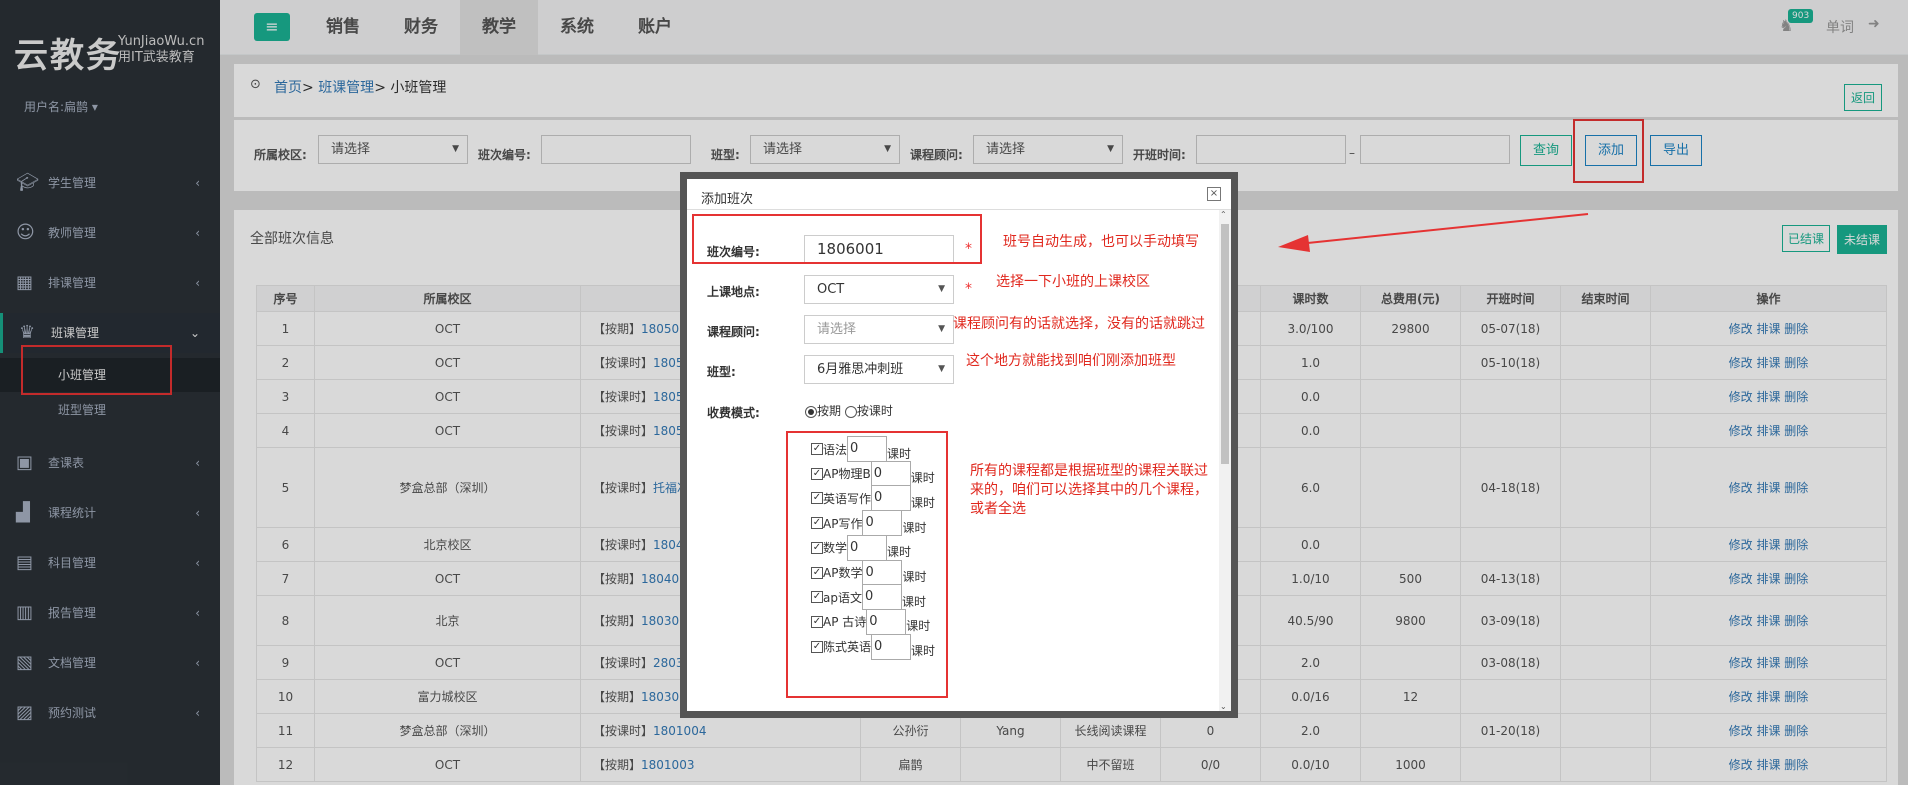  What do you see at coordinates (733, 292) in the screenshot?
I see `location-label: 上课地点:` at bounding box center [733, 292].